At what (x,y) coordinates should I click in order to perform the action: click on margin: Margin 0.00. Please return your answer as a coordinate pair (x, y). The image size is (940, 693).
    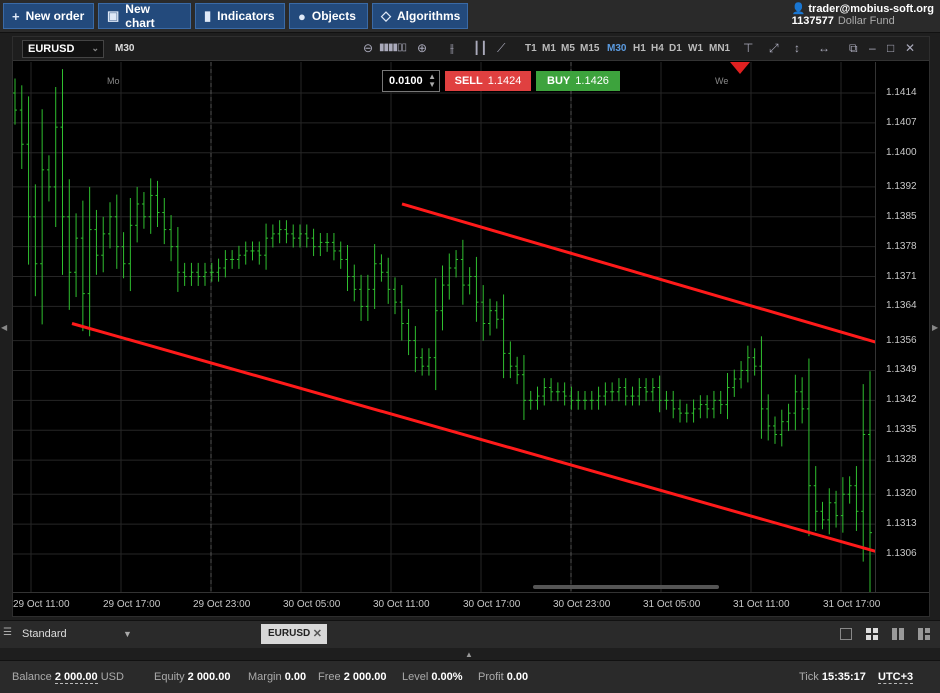
    Looking at the image, I should click on (277, 677).